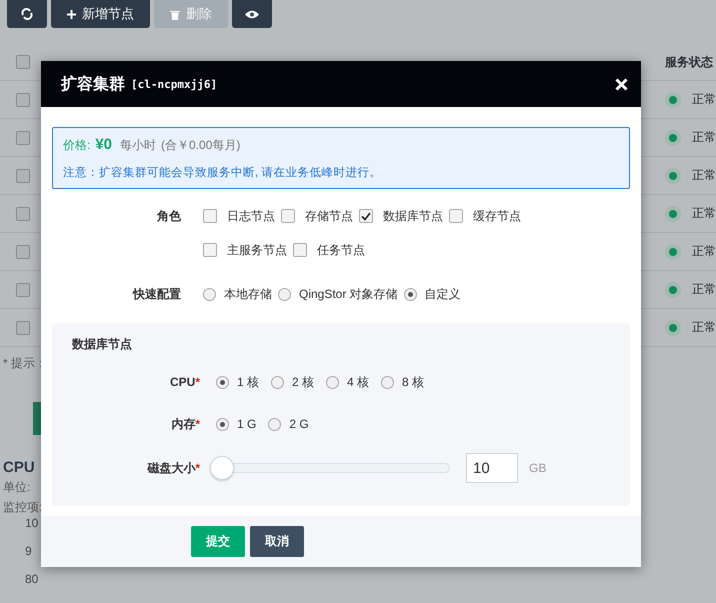 Image resolution: width=716 pixels, height=603 pixels. I want to click on cancel-button: 取消, so click(277, 541).